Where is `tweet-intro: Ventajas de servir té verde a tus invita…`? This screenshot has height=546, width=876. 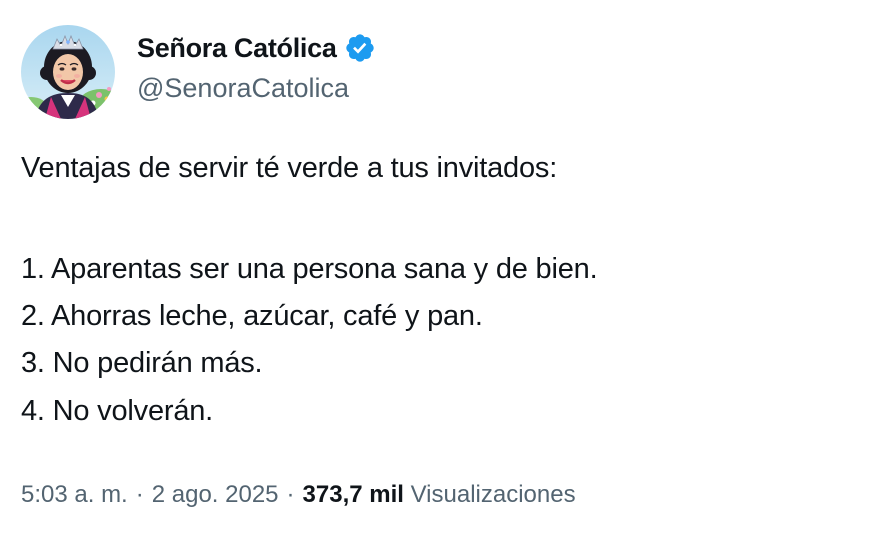
tweet-intro: Ventajas de servir té verde a tus invita… is located at coordinates (289, 168).